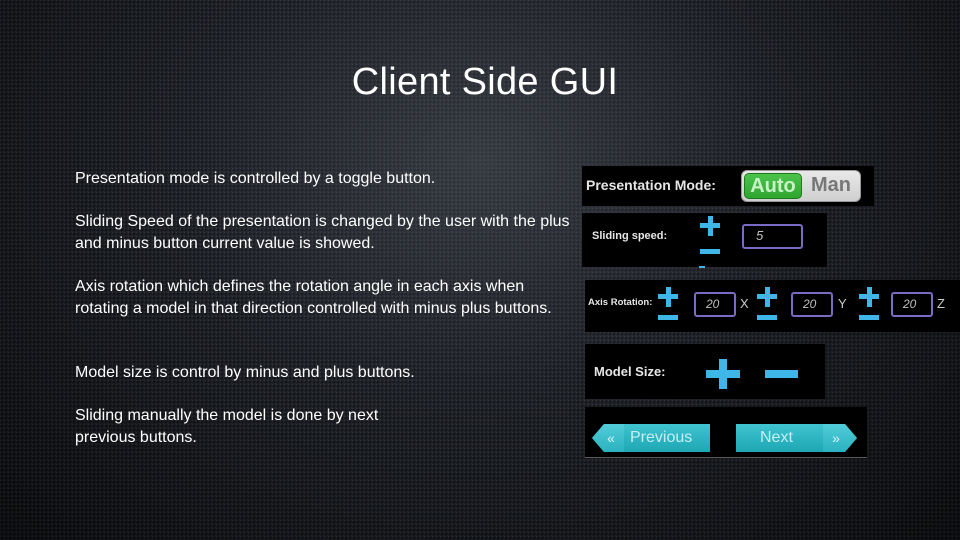 The height and width of the screenshot is (540, 960). Describe the element at coordinates (668, 318) in the screenshot. I see `axis-x-minus-icon` at that location.